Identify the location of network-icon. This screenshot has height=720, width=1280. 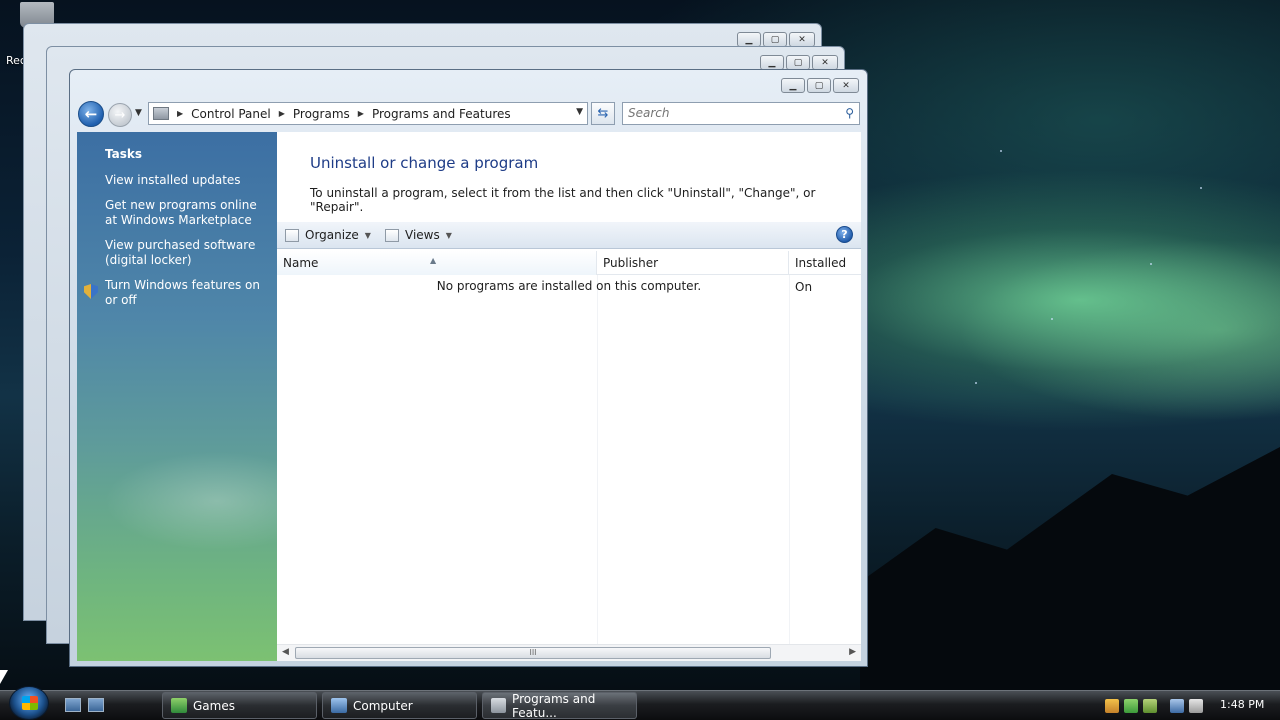
(1177, 705).